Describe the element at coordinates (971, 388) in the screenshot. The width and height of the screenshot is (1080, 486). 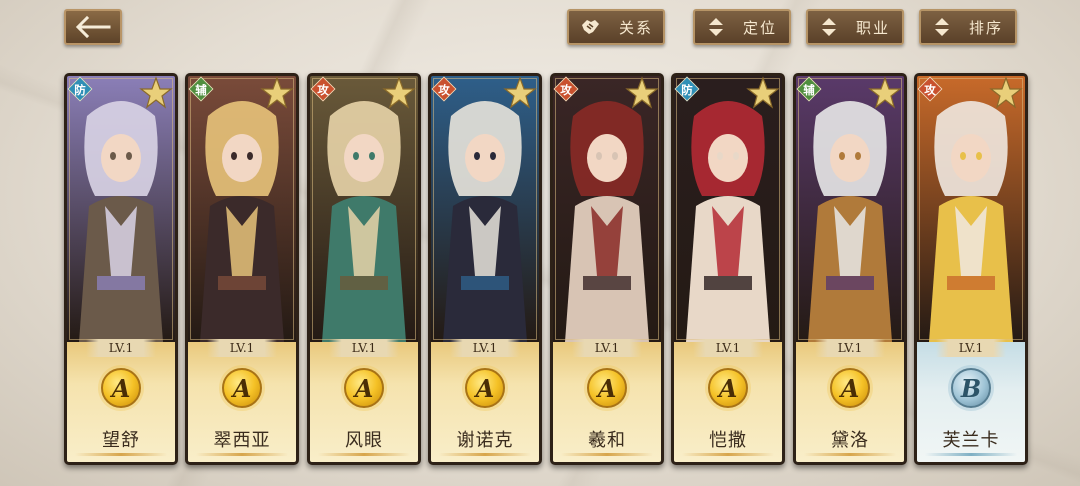
I see `rank-badge: B` at that location.